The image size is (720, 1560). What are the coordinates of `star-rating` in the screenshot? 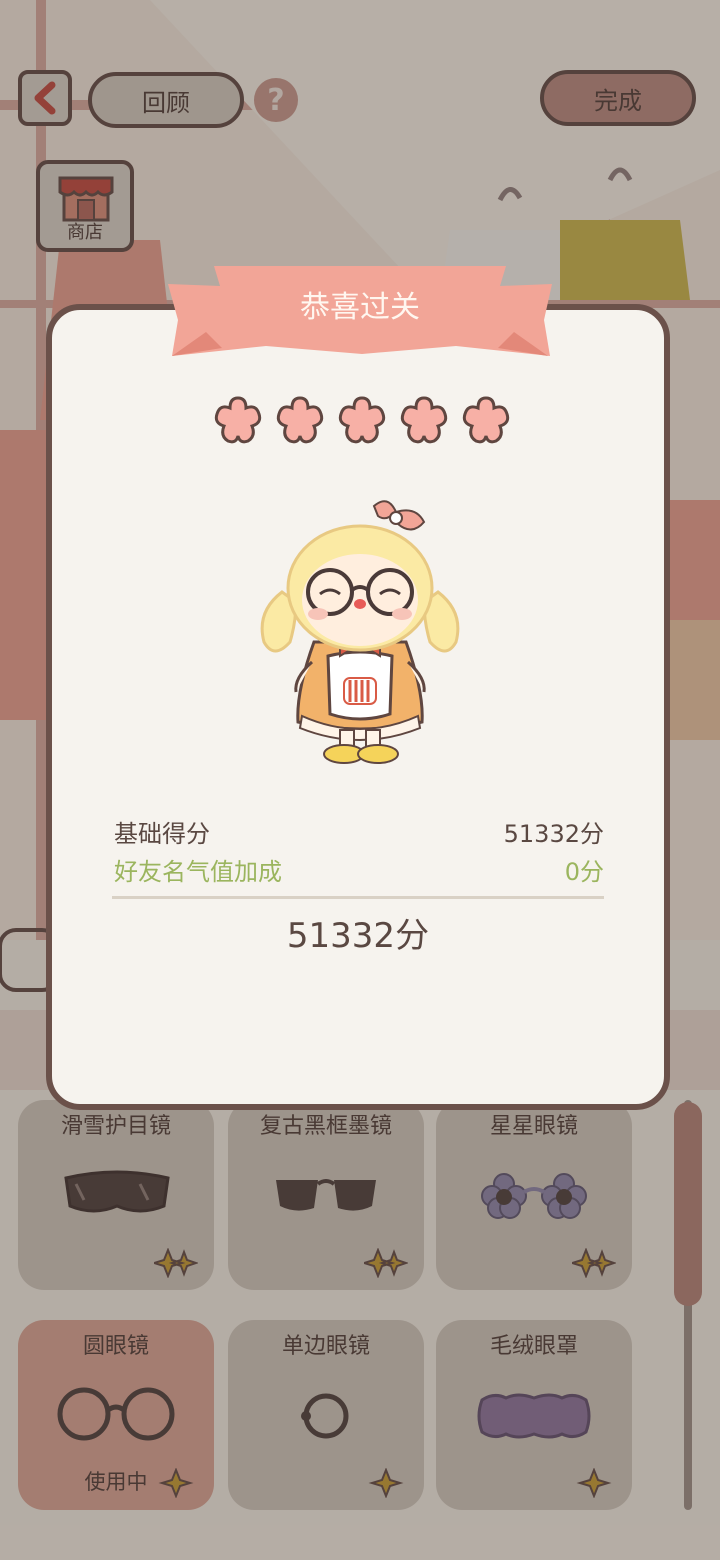 It's located at (362, 421).